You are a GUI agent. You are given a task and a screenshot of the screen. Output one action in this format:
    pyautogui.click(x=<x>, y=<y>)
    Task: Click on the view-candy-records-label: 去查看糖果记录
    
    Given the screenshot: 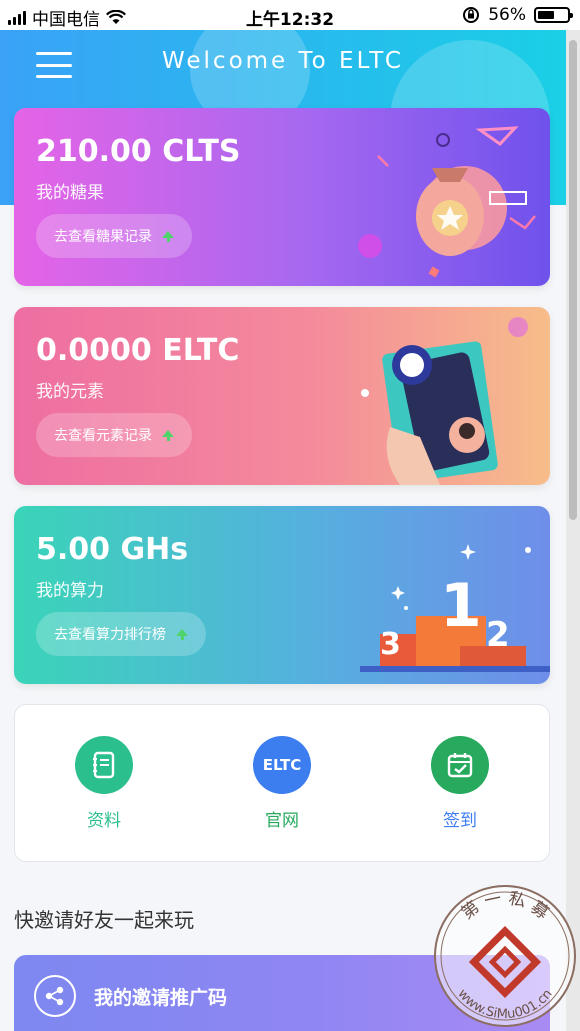 What is the action you would take?
    pyautogui.click(x=103, y=237)
    